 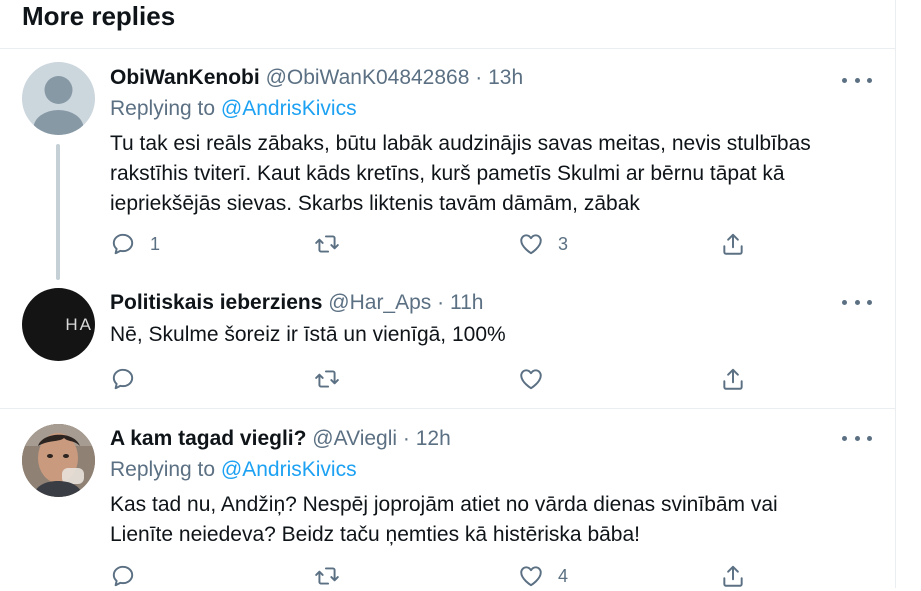 I want to click on timestamp: 12h, so click(x=433, y=438).